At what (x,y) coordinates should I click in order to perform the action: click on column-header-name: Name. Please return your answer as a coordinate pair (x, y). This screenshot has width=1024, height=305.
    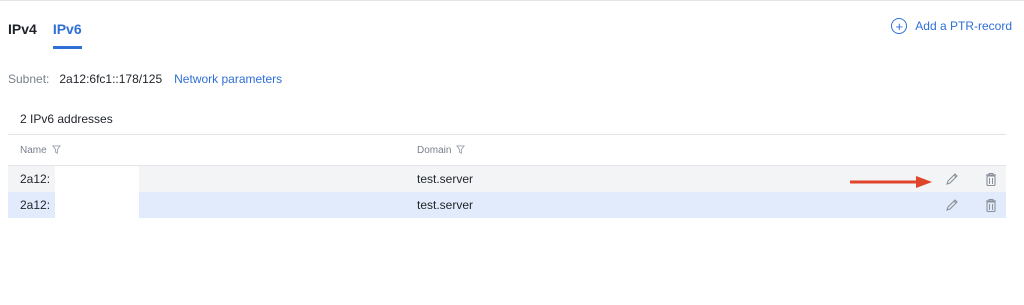
    Looking at the image, I should click on (40, 150).